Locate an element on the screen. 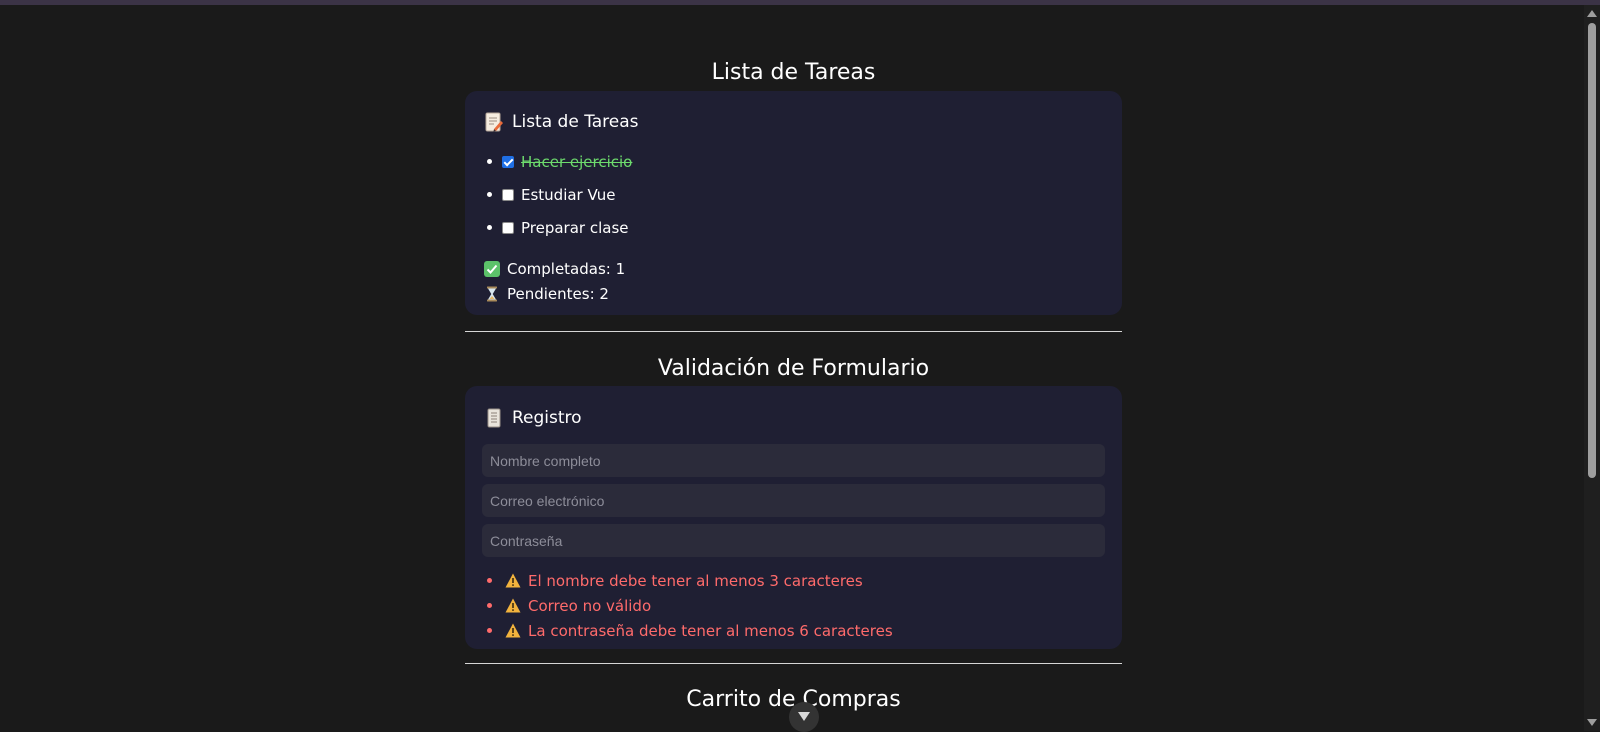  task-card-title-text: Lista de Tareas is located at coordinates (575, 122).